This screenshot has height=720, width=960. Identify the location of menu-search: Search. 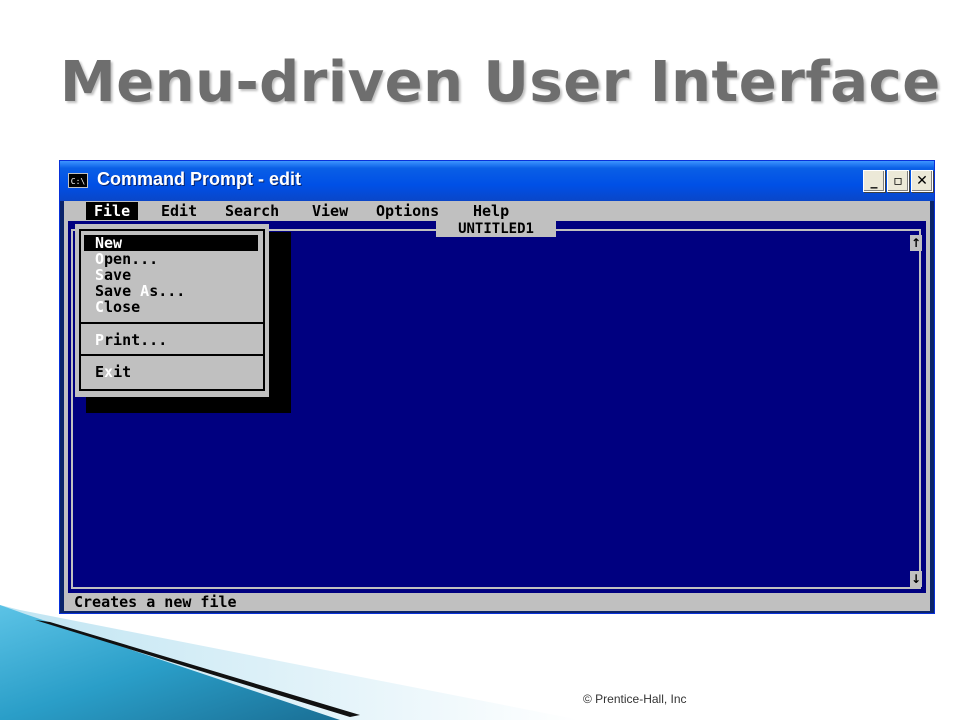
(252, 211).